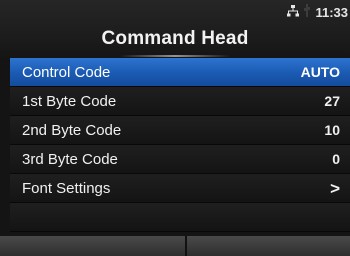 This screenshot has height=256, width=350. Describe the element at coordinates (180, 188) in the screenshot. I see `menu-item-font-settings: Font Settings >` at that location.